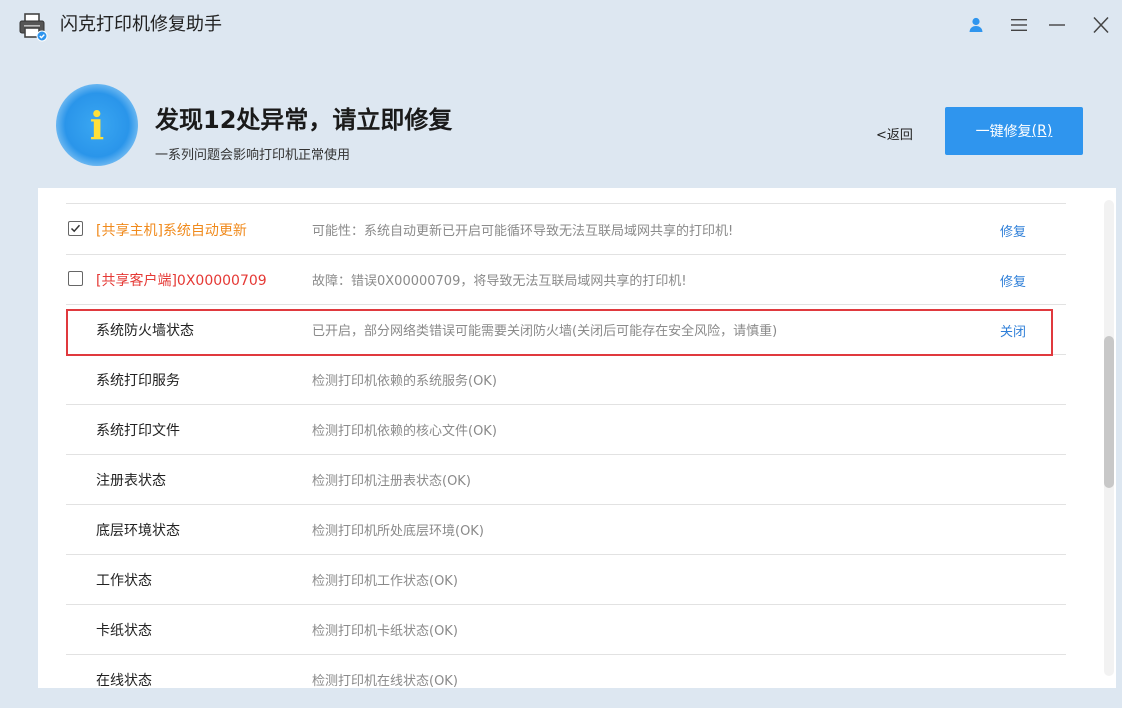  Describe the element at coordinates (523, 231) in the screenshot. I see `row-description: 可能性：系统自动更新已开启可能循环导致无法互联局域网共享的打印机!` at that location.